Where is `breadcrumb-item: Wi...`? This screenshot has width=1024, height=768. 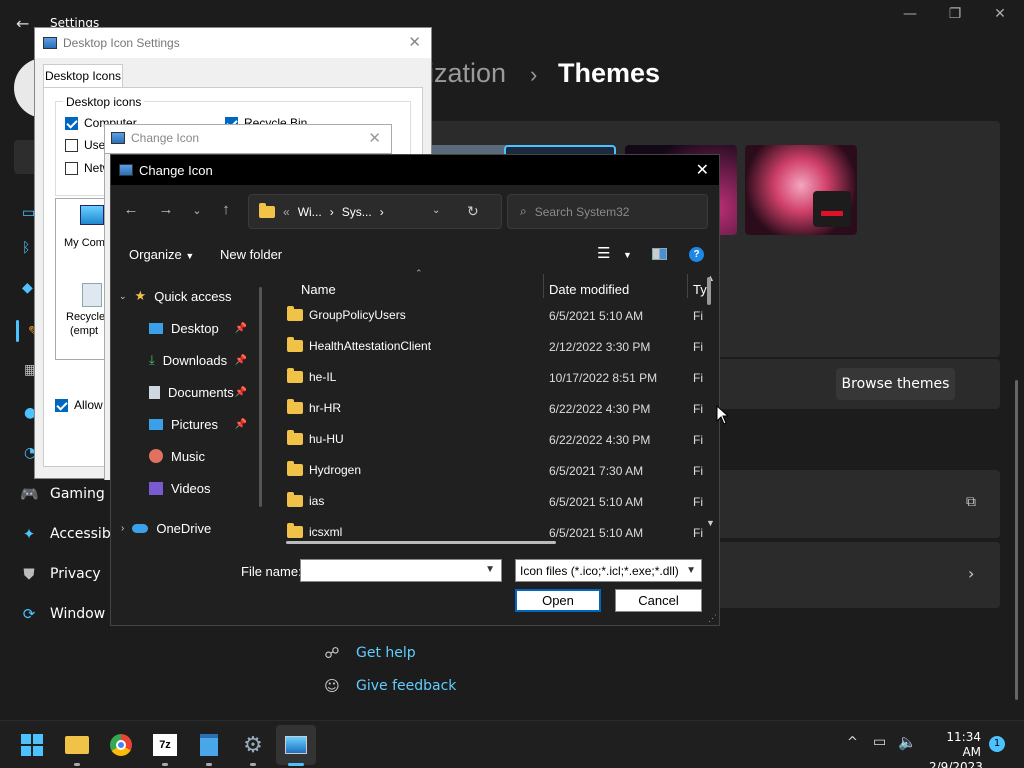
breadcrumb-item: Wi... is located at coordinates (310, 212).